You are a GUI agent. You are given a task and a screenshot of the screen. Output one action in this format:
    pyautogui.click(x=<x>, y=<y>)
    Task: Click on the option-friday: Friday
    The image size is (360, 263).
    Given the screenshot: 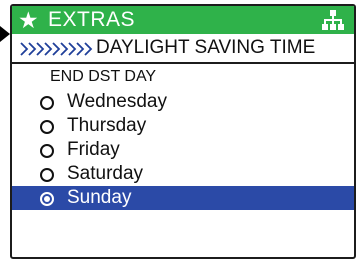 What is the action you would take?
    pyautogui.click(x=183, y=150)
    